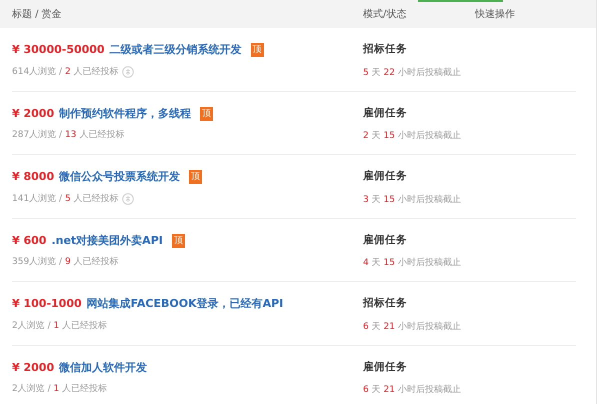 Image resolution: width=600 pixels, height=404 pixels. What do you see at coordinates (33, 177) in the screenshot?
I see `price-text: ¥ 8000` at bounding box center [33, 177].